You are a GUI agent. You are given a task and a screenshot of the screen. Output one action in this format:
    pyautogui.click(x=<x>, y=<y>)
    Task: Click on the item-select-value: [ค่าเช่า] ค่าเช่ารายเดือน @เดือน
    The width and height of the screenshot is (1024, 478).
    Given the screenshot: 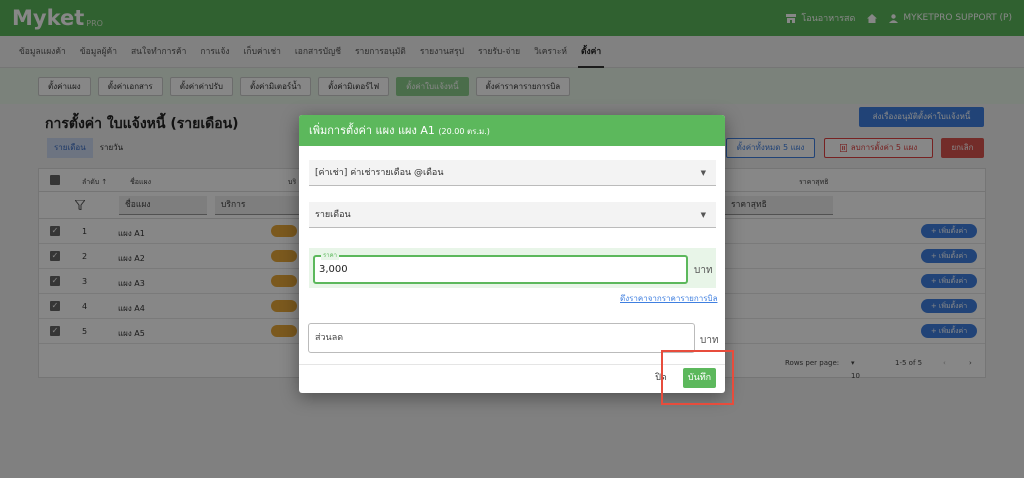 What is the action you would take?
    pyautogui.click(x=379, y=173)
    